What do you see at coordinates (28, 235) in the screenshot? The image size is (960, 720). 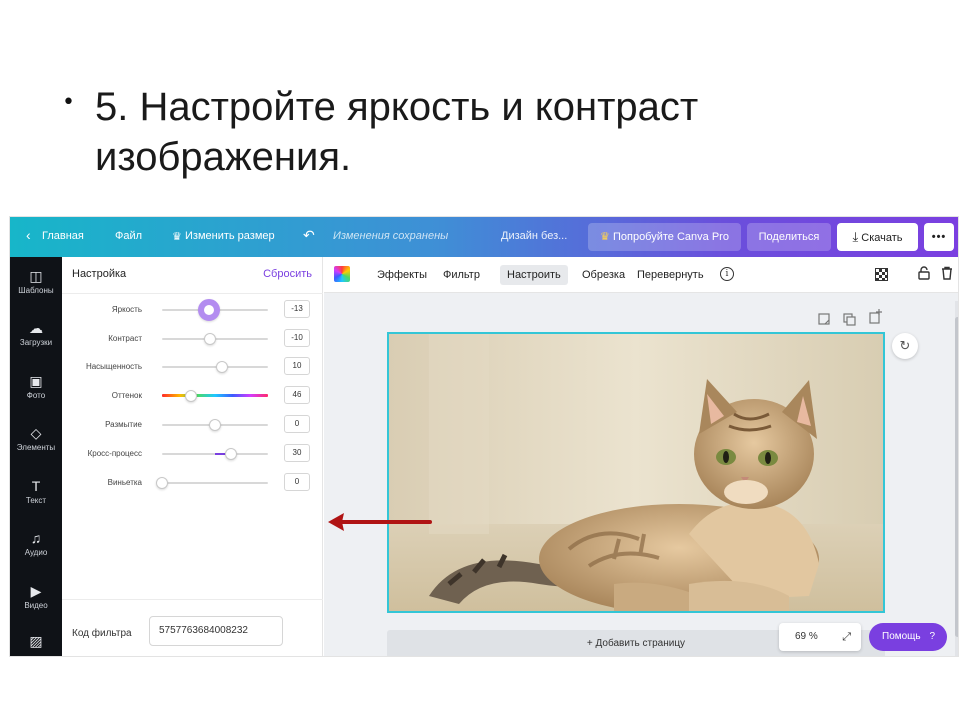 I see `back-arrow-icon: ‹` at bounding box center [28, 235].